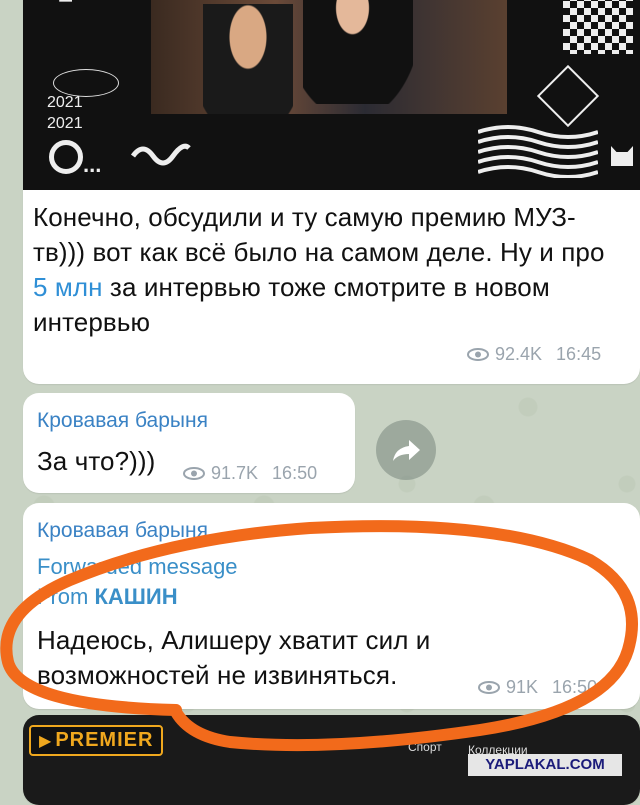  Describe the element at coordinates (522, 687) in the screenshot. I see `views-count: 91K` at that location.